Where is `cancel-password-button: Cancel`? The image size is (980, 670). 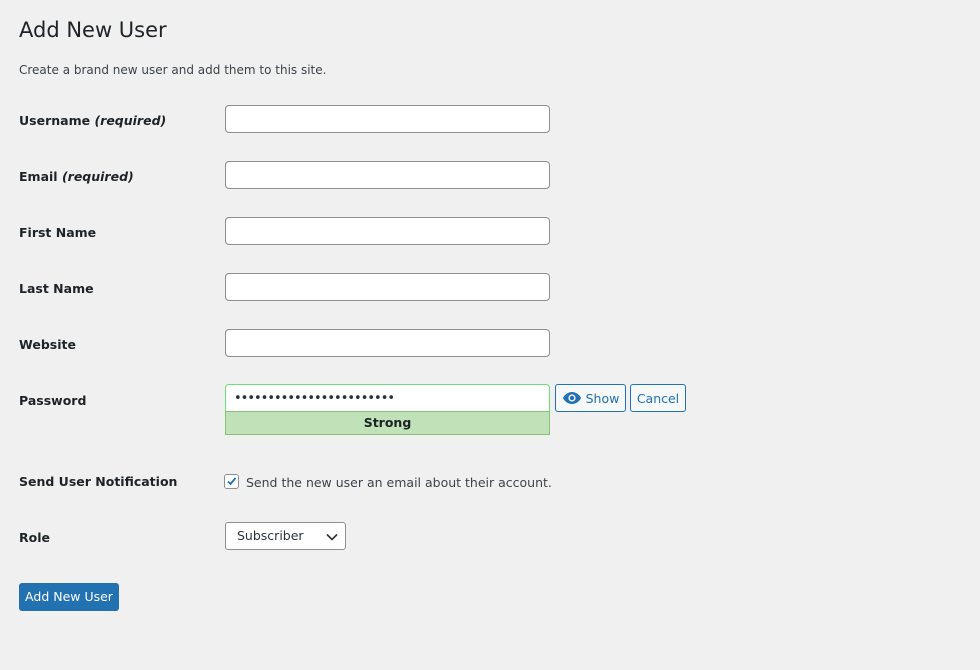
cancel-password-button: Cancel is located at coordinates (658, 398).